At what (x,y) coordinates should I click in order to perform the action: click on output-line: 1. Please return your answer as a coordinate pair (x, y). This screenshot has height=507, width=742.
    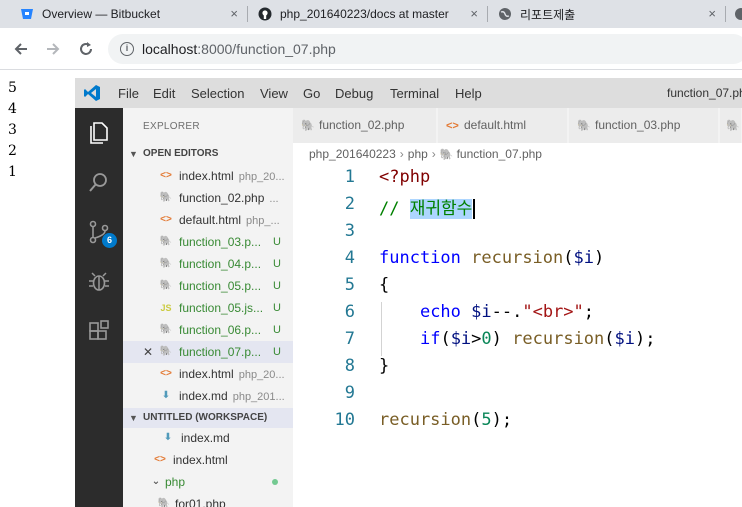
    Looking at the image, I should click on (12, 172).